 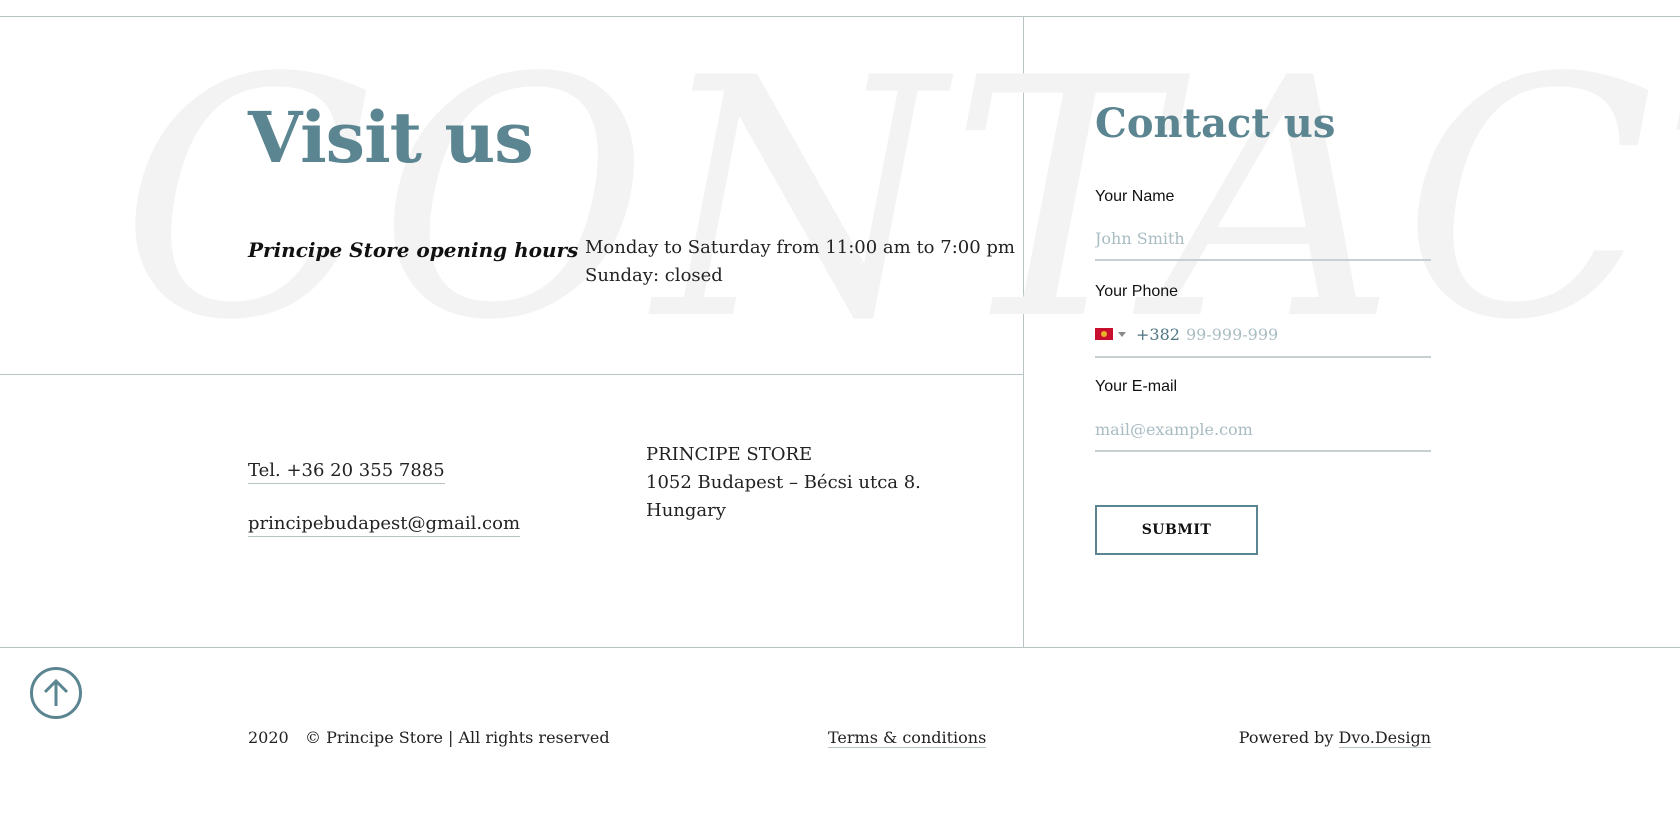 What do you see at coordinates (840, 647) in the screenshot?
I see `footer-divider` at bounding box center [840, 647].